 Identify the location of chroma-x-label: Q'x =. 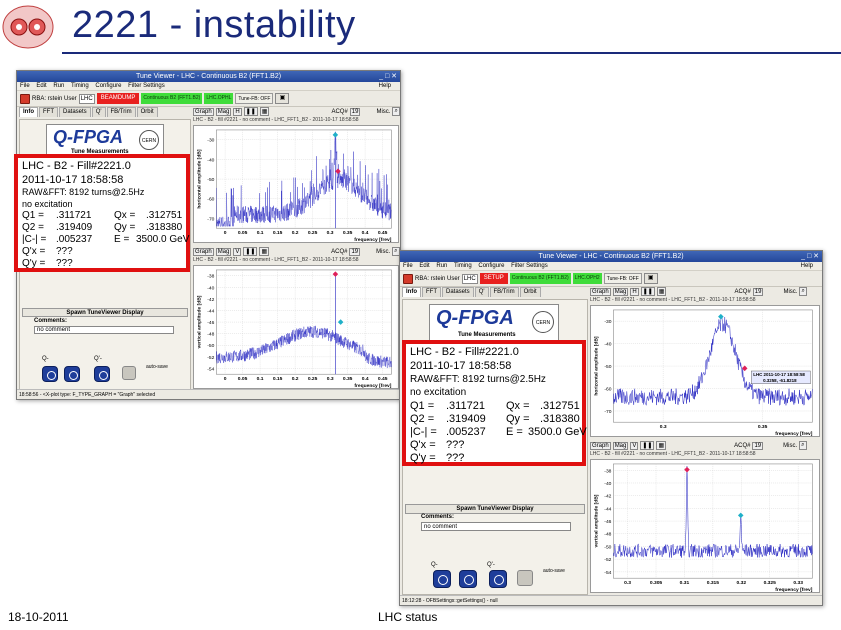
(423, 445).